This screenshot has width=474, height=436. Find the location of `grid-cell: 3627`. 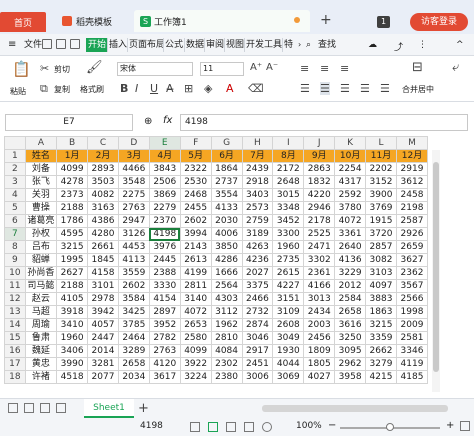

grid-cell: 3627 is located at coordinates (411, 260).